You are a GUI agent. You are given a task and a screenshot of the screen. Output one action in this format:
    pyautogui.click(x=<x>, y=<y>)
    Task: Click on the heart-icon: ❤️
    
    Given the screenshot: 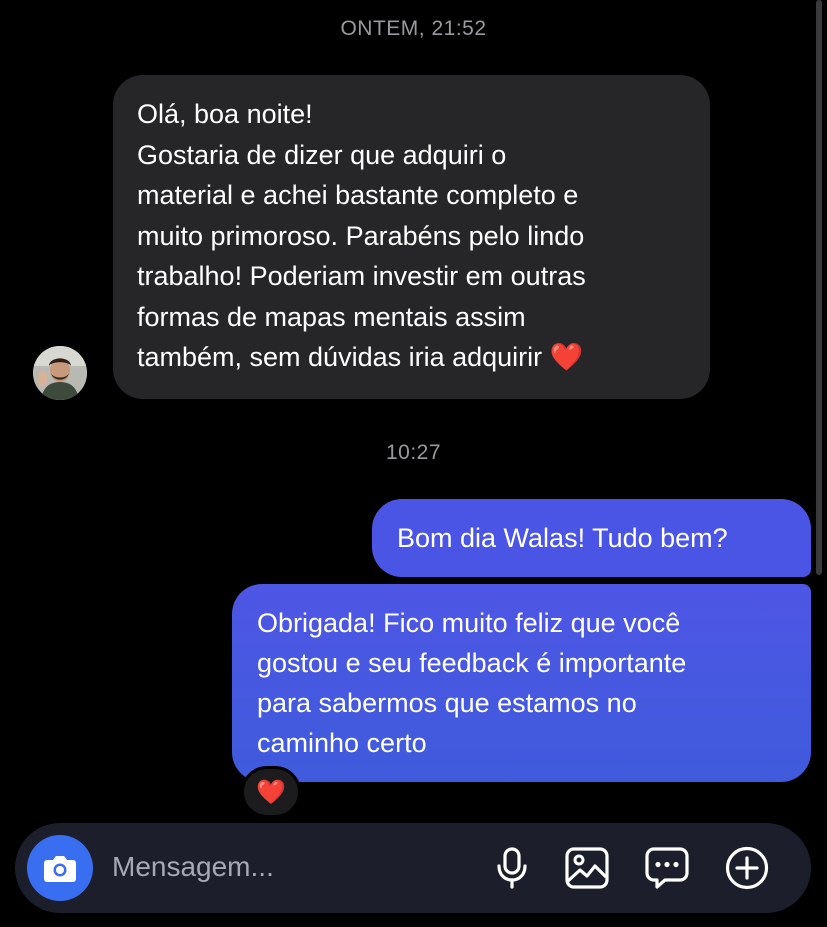 What is the action you would take?
    pyautogui.click(x=271, y=792)
    